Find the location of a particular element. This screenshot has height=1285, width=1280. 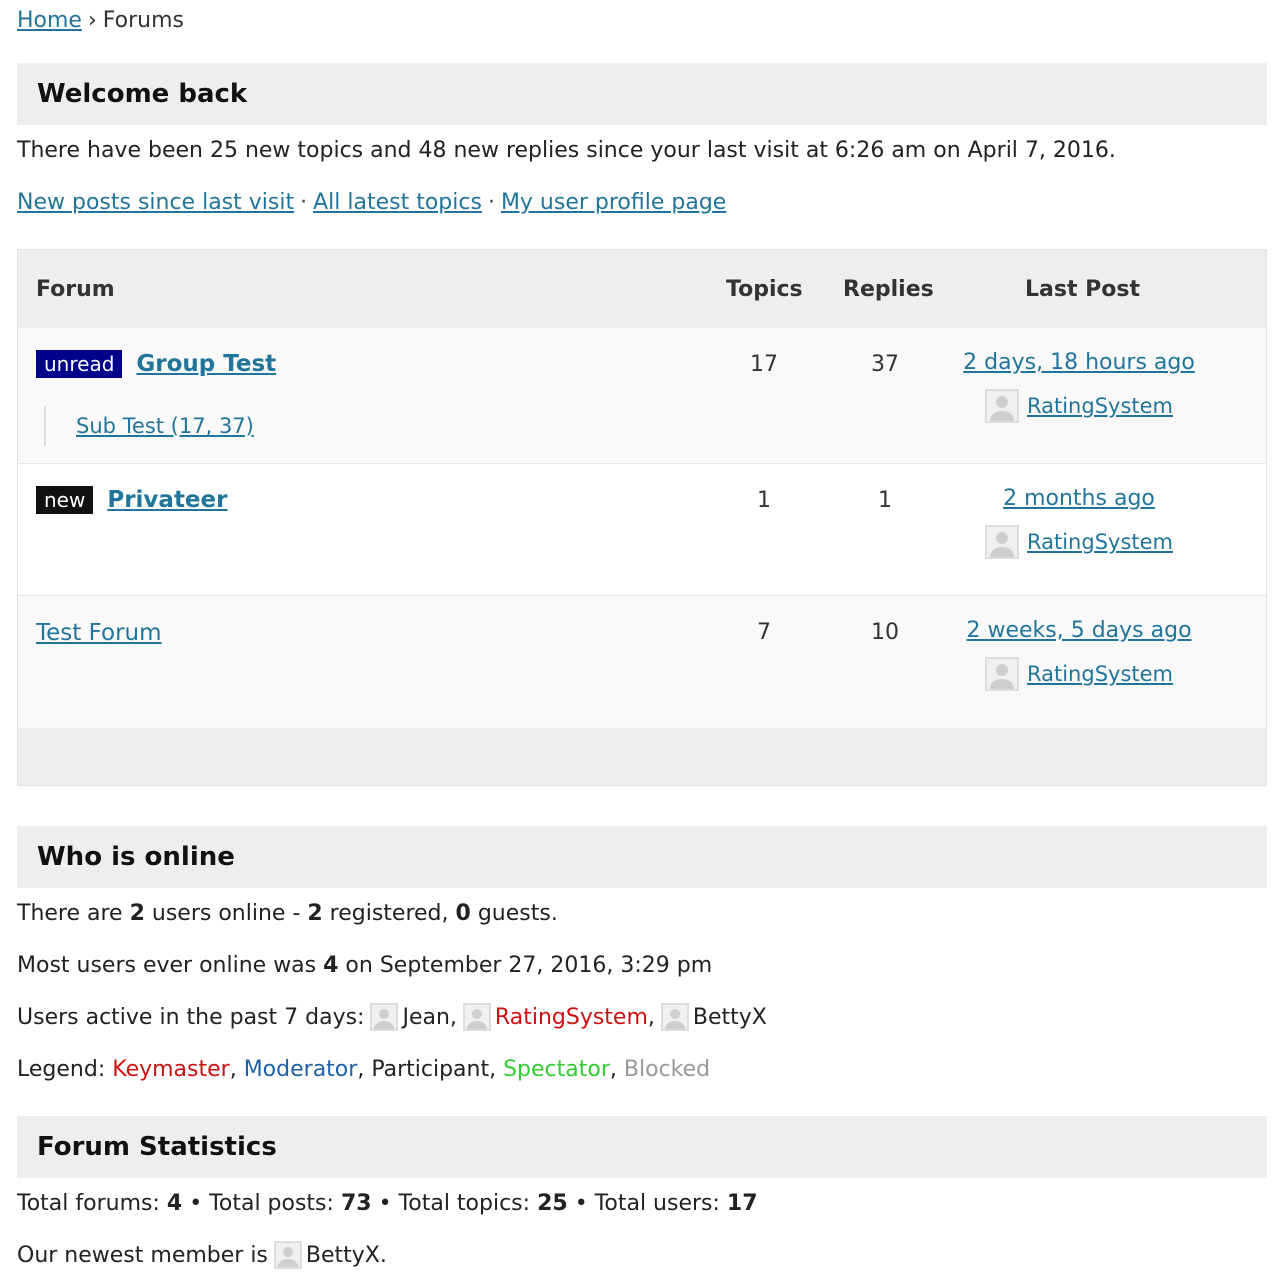

legend-blocked: Blocked is located at coordinates (667, 1069).